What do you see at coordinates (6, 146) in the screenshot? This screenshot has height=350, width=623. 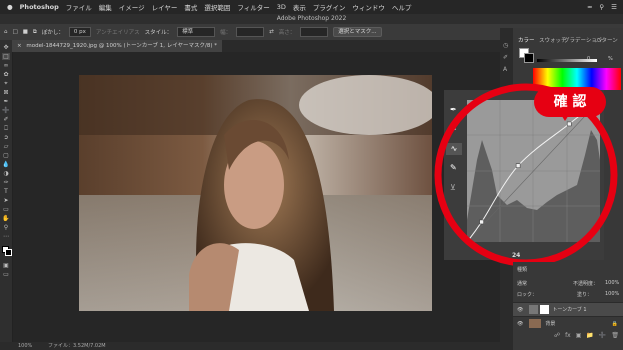 I see `eraser-tool-icon: ▱` at bounding box center [6, 146].